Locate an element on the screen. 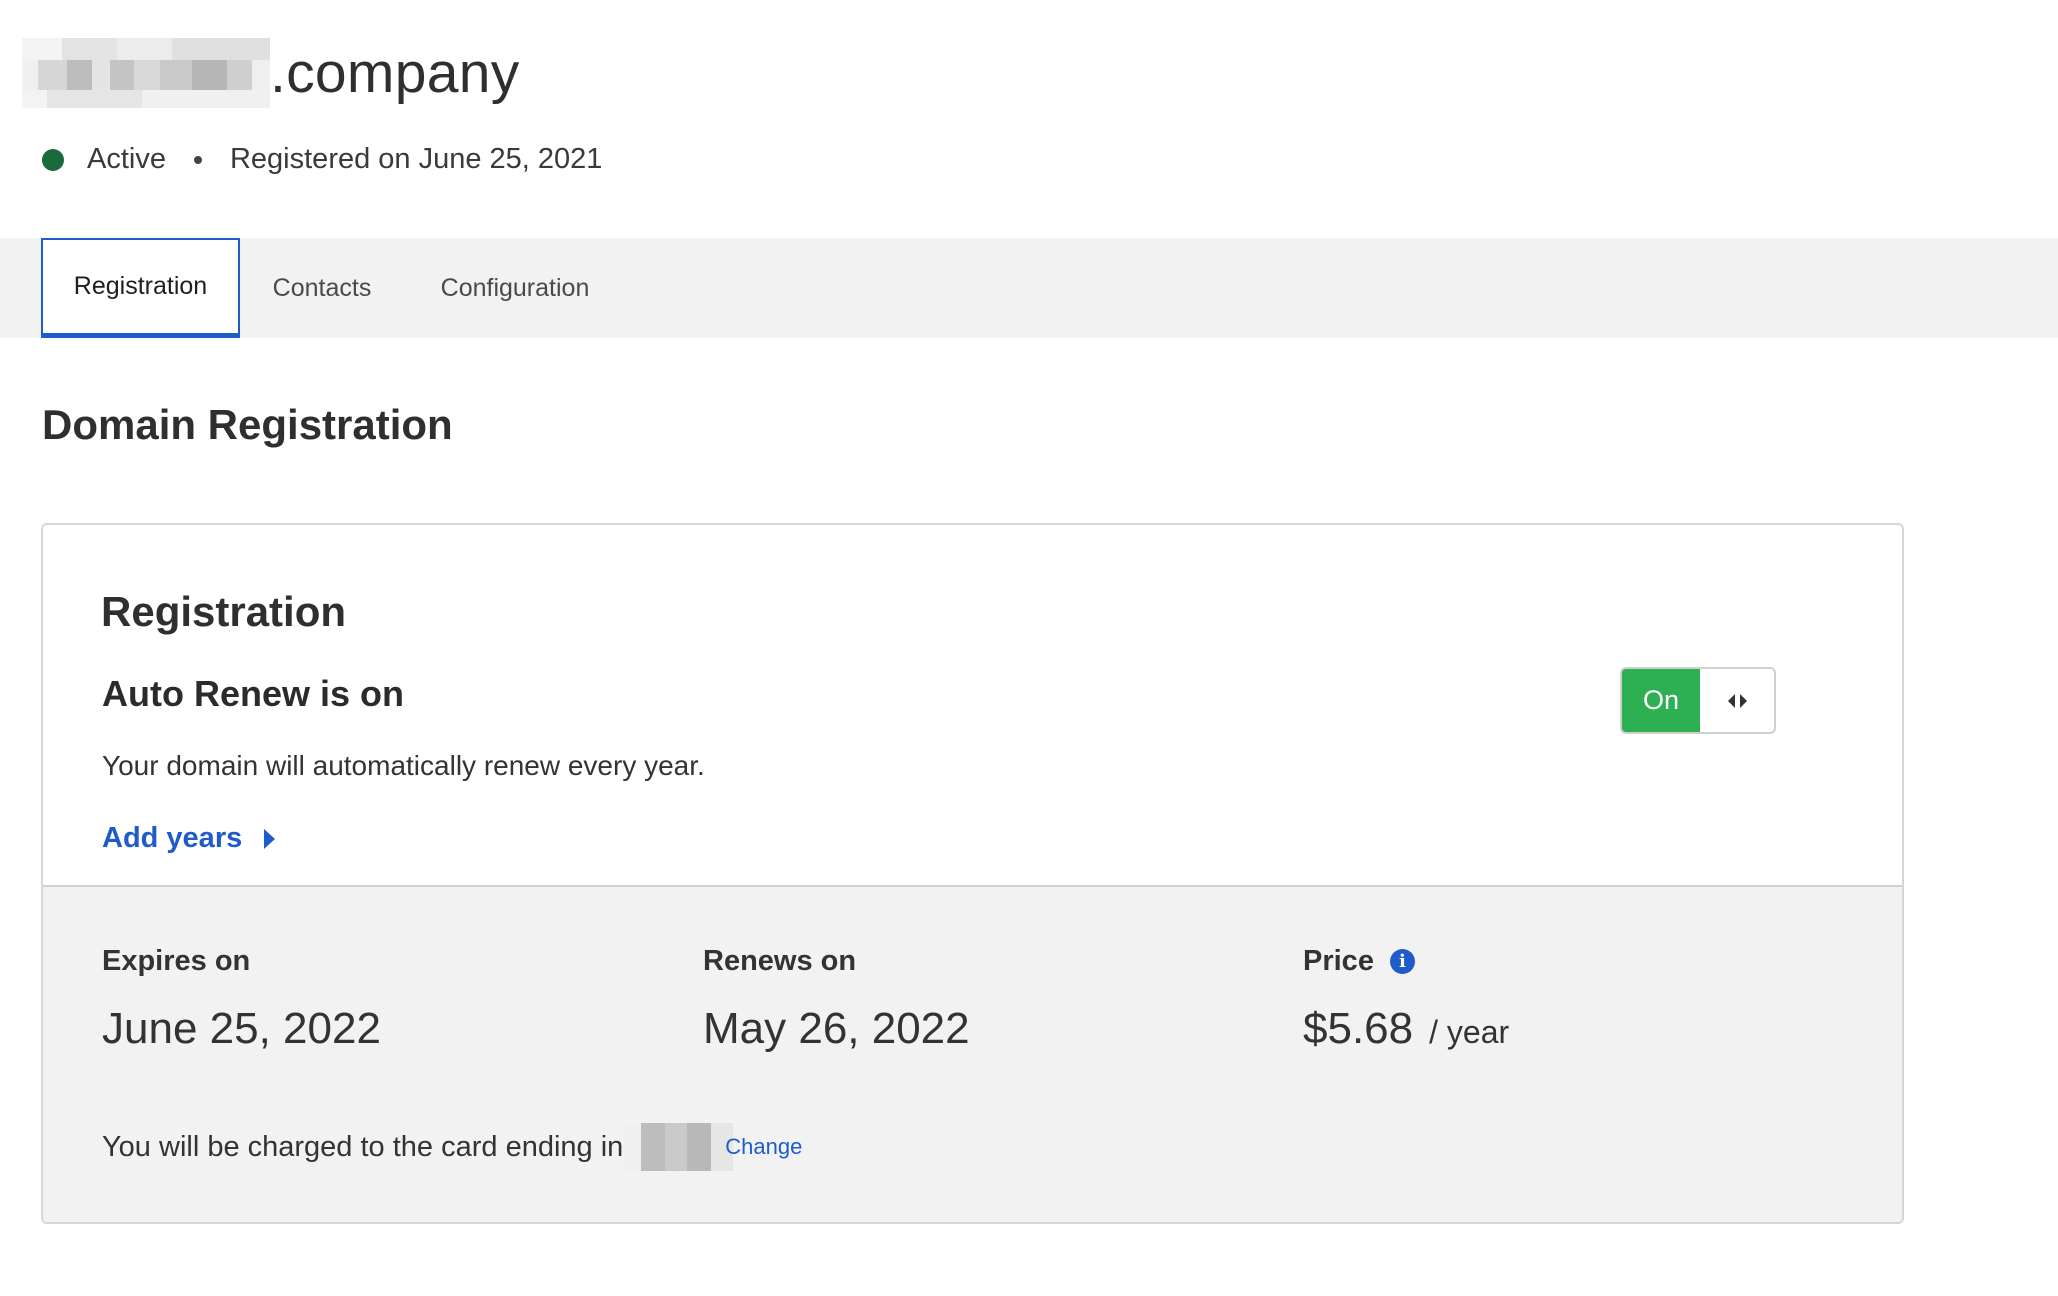 Image resolution: width=2058 pixels, height=1296 pixels. price-label-row: Price i is located at coordinates (1406, 961).